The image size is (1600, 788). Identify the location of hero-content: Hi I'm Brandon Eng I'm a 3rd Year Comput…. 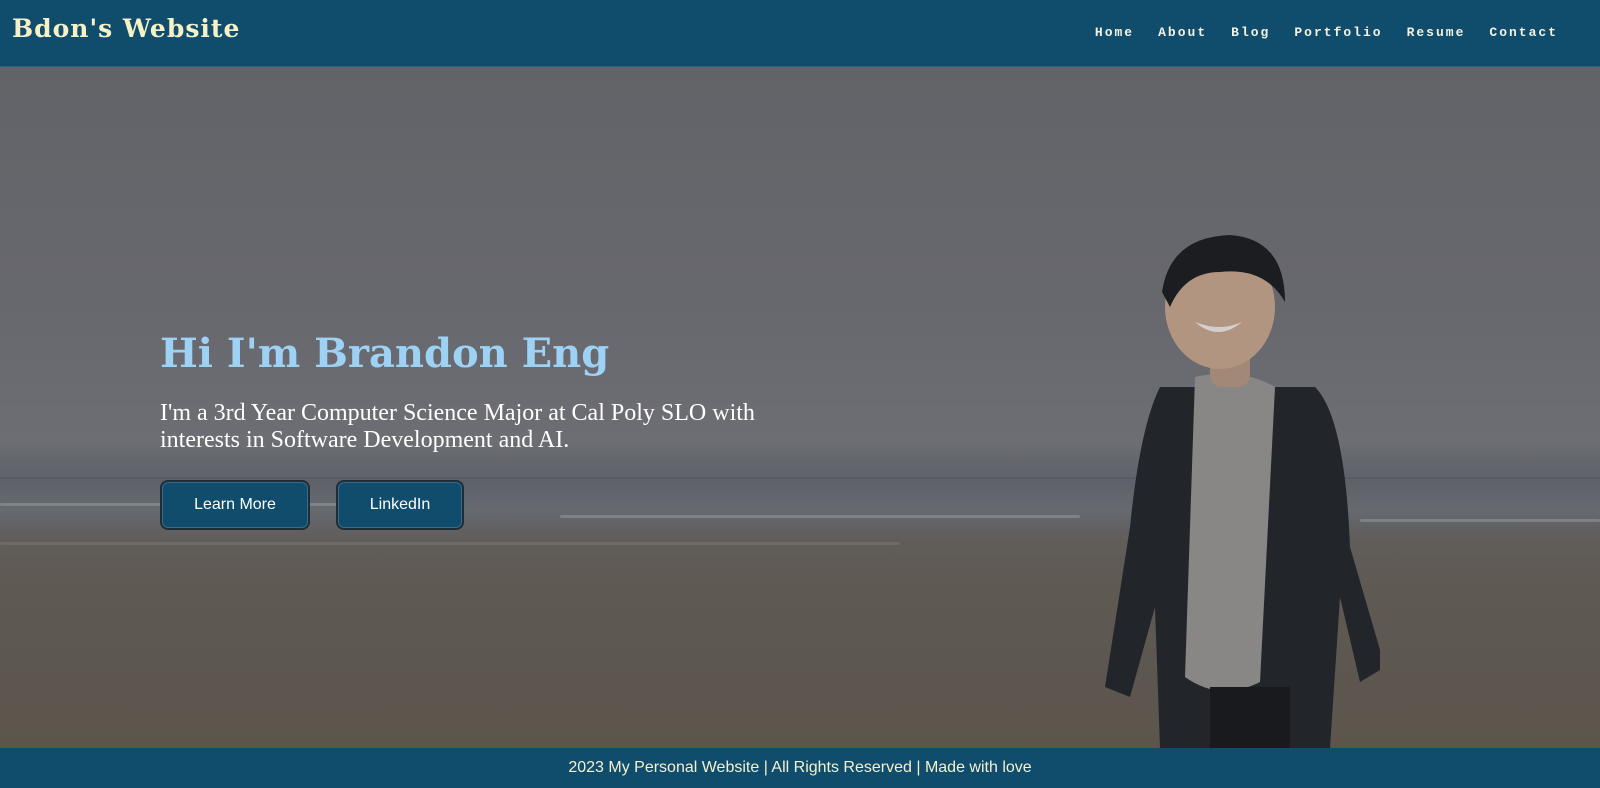
(510, 430).